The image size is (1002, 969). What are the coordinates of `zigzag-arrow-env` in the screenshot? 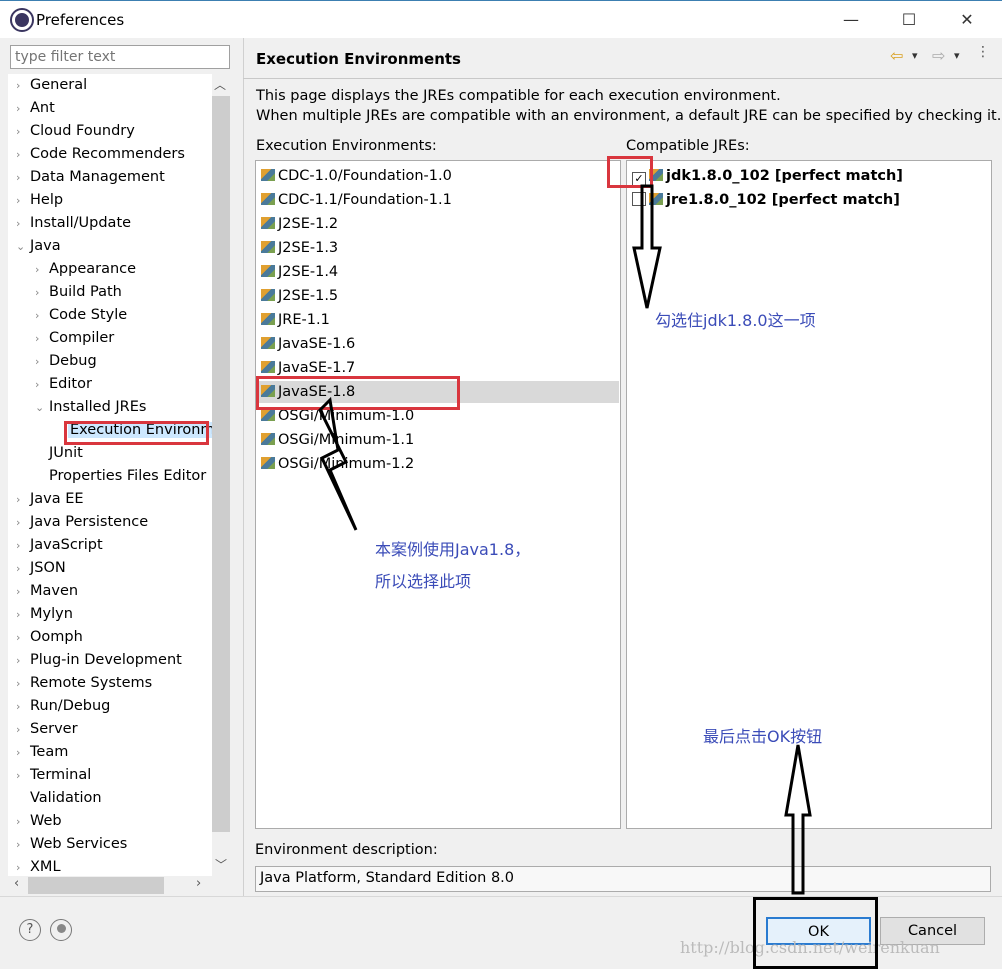 It's located at (338, 463).